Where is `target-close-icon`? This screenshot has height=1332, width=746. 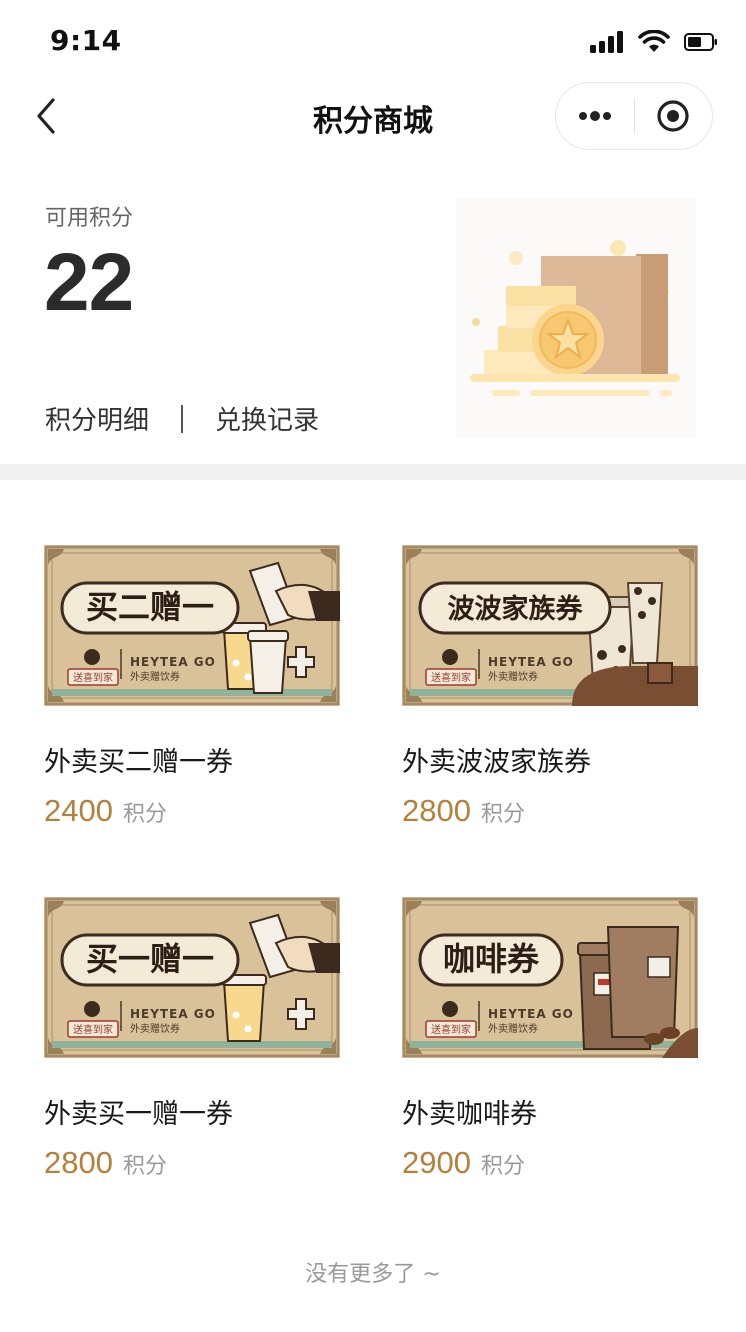
target-close-icon is located at coordinates (673, 116).